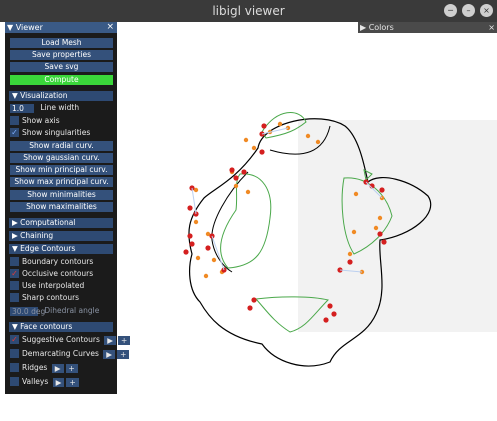 This screenshot has height=421, width=497. What do you see at coordinates (61, 182) in the screenshot?
I see `show-max-principal-curv-button: Show max principal curv.` at bounding box center [61, 182].